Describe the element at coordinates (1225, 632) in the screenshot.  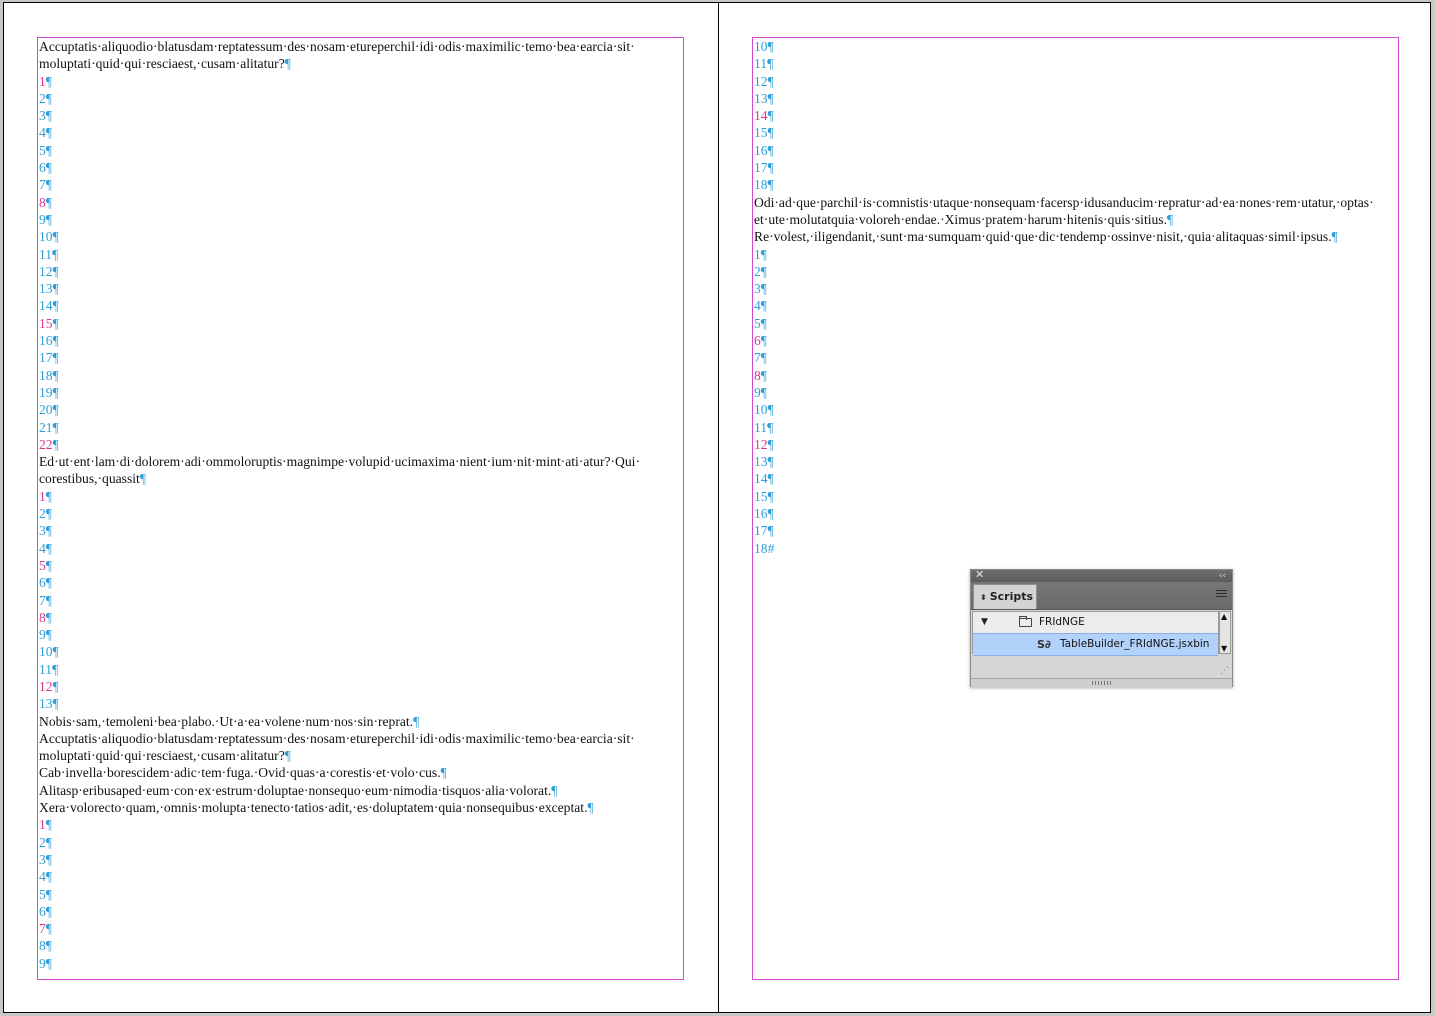
I see `list-scrollbar: ▲ ▼` at that location.